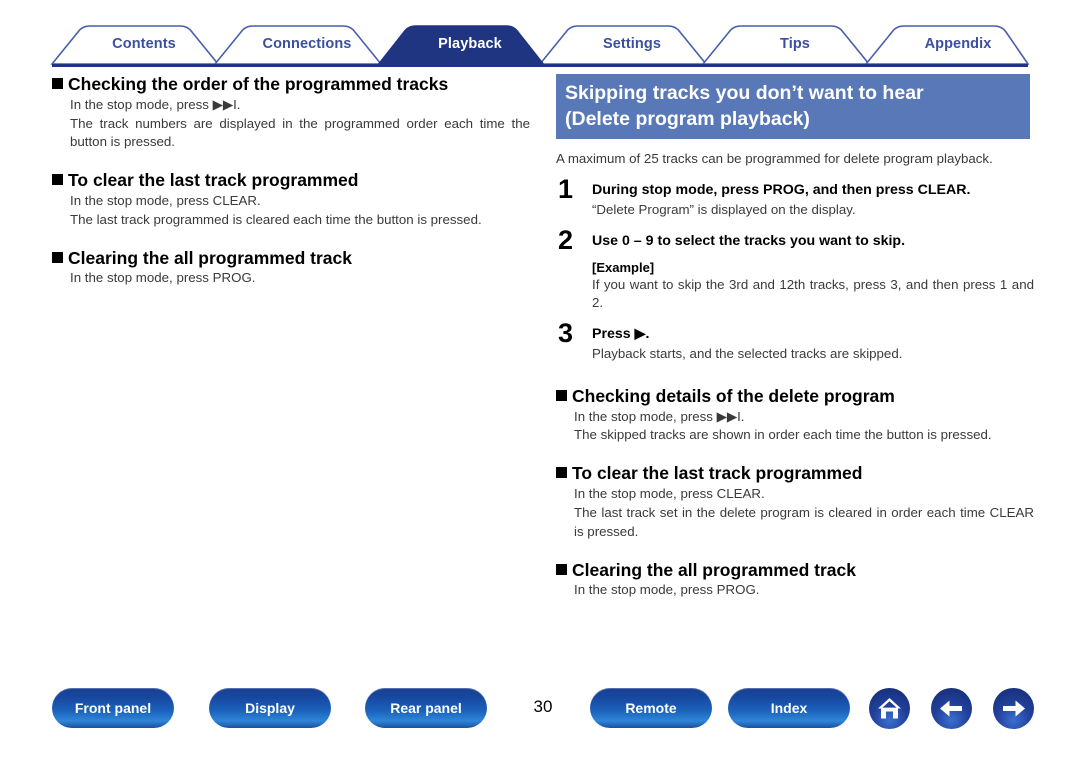 The image size is (1080, 761). Describe the element at coordinates (566, 239) in the screenshot. I see `step-number: 2` at that location.